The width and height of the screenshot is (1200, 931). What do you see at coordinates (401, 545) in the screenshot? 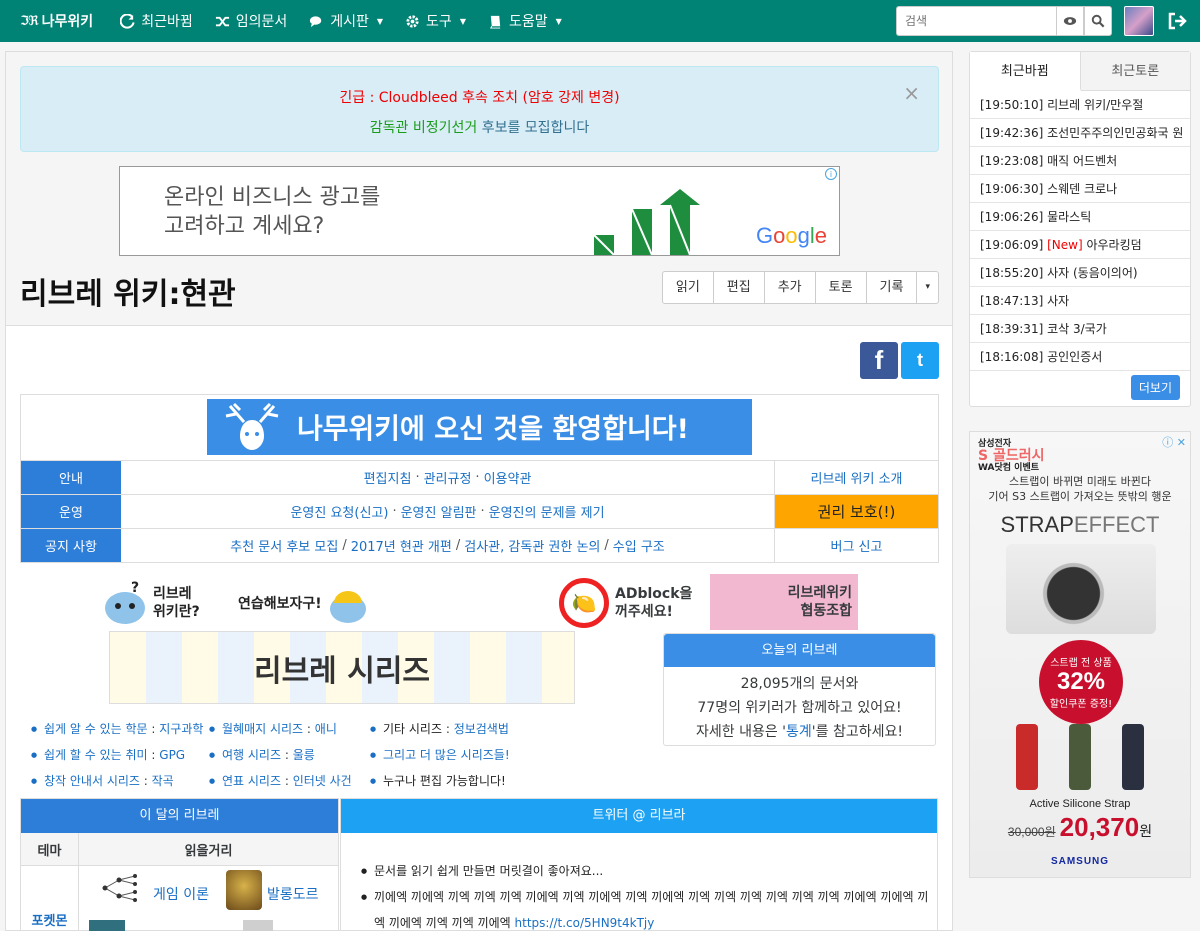
I see `link-renewal: 2017년 현관 개편` at bounding box center [401, 545].